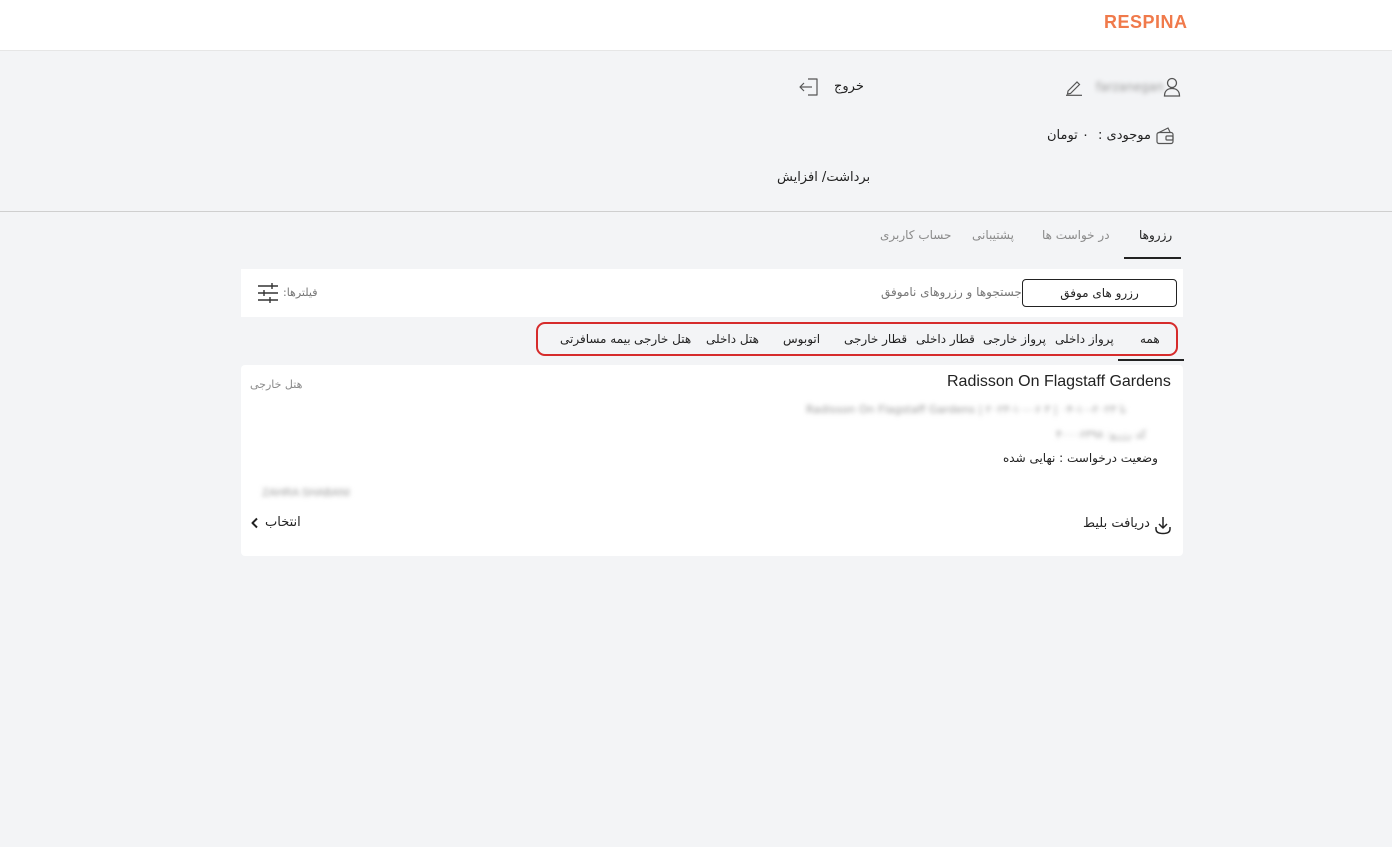 This screenshot has height=847, width=1392. I want to click on category-domestic-hotel: هتل داخلی, so click(732, 339).